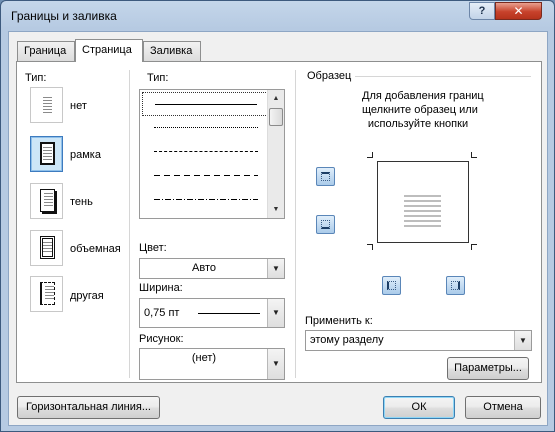  I want to click on color-combo: Авто ▼, so click(212, 268).